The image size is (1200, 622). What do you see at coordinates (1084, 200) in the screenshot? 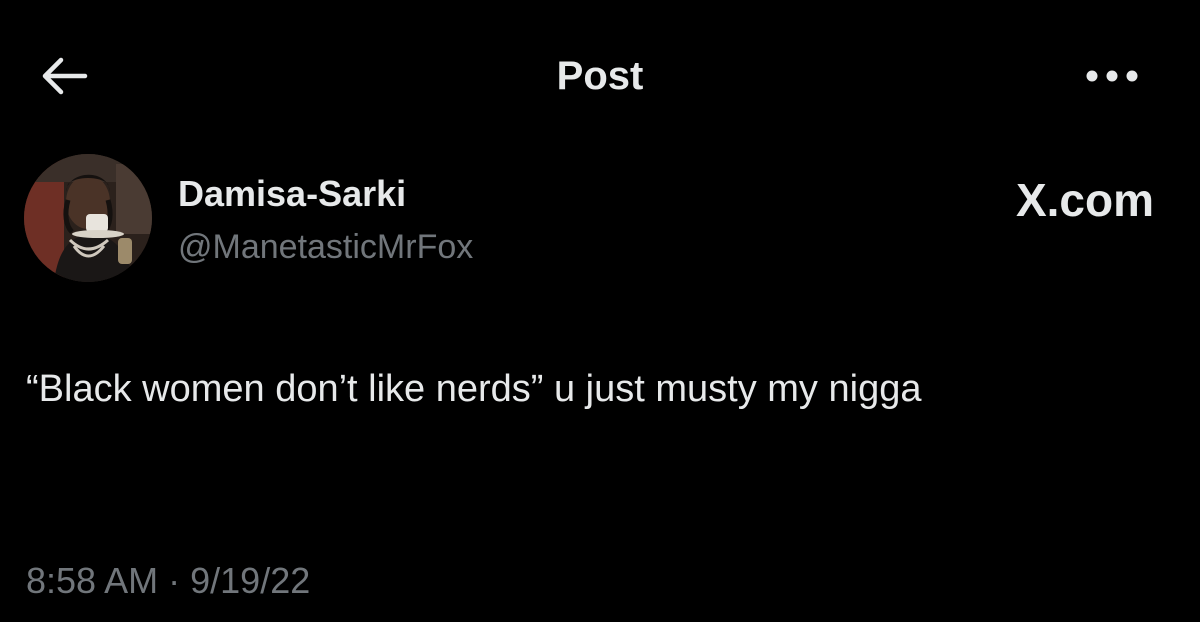
I see `x-com-watermark: X.com` at bounding box center [1084, 200].